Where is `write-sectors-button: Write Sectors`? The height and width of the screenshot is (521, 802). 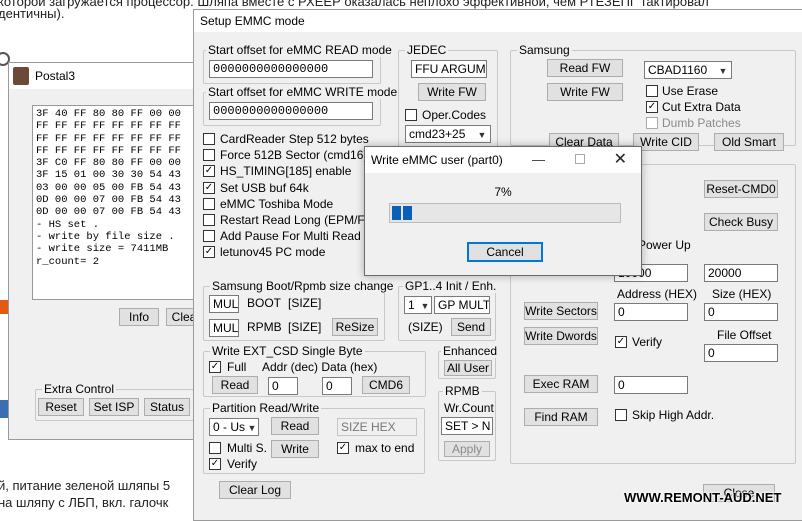
write-sectors-button: Write Sectors is located at coordinates (561, 311).